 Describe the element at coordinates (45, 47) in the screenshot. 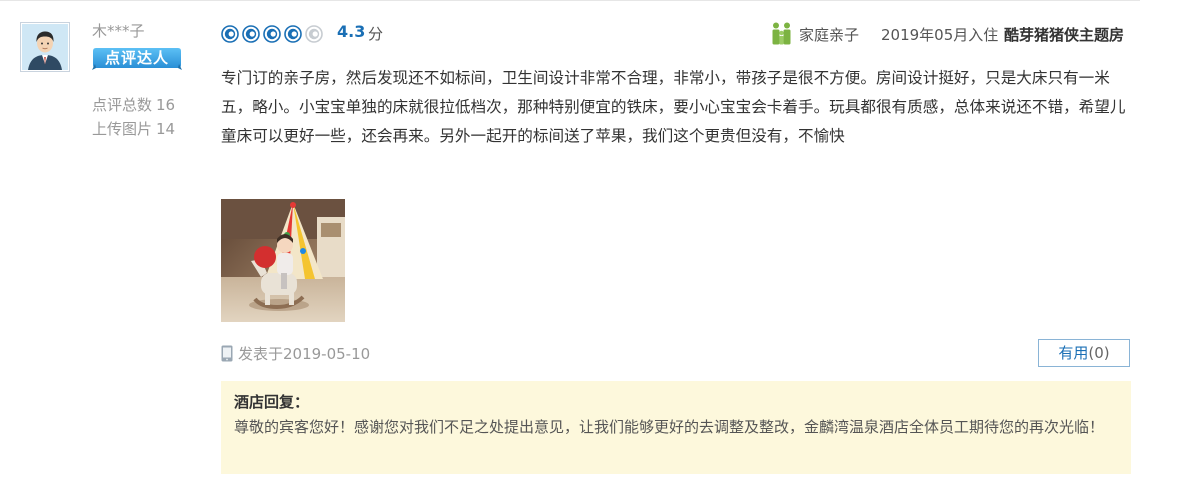

I see `avatar` at that location.